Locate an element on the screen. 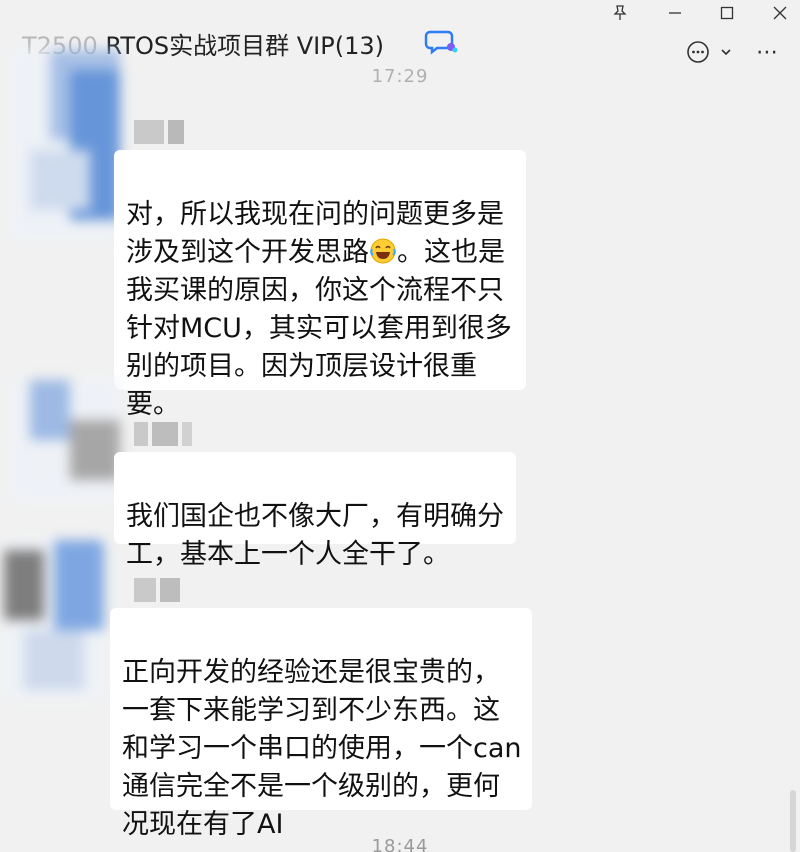 This screenshot has height=852, width=800. message-line: 针对MCU，其实可以套用到很多 is located at coordinates (319, 328).